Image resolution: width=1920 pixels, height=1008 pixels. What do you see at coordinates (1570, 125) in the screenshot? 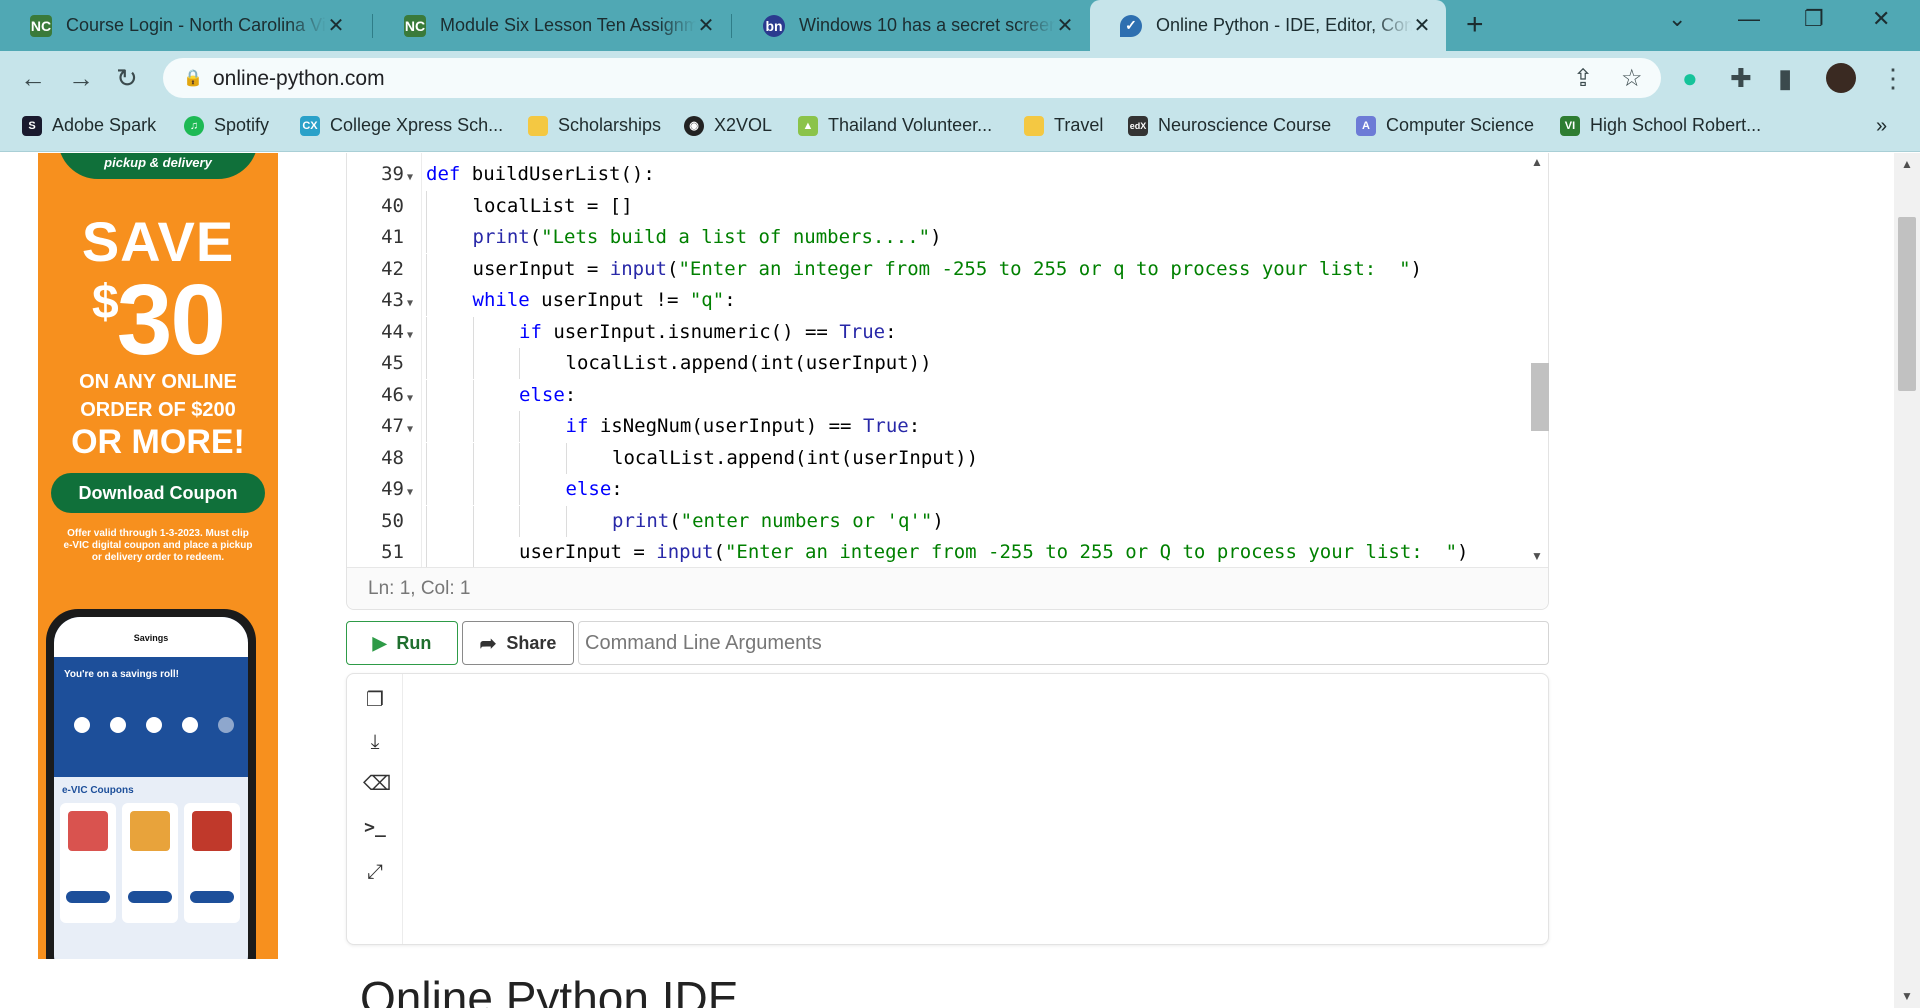
I see `vi-icon: VI` at bounding box center [1570, 125].